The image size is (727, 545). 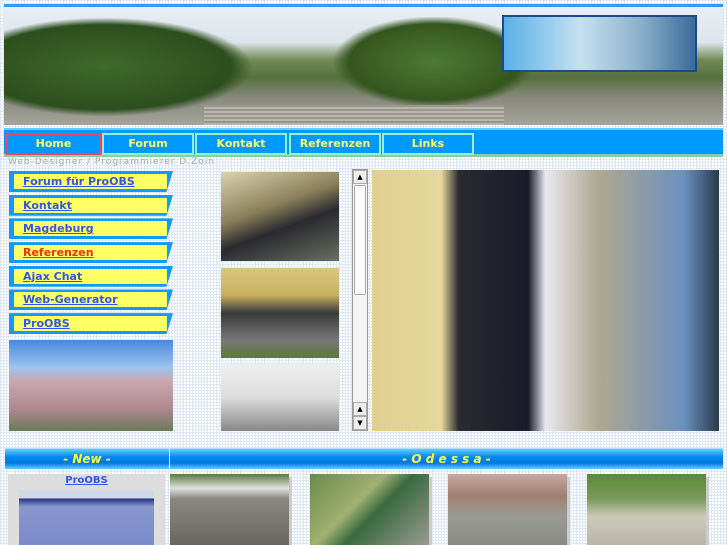 What do you see at coordinates (360, 300) in the screenshot?
I see `gallery-scrollbar: ▲ ▲ ▼` at bounding box center [360, 300].